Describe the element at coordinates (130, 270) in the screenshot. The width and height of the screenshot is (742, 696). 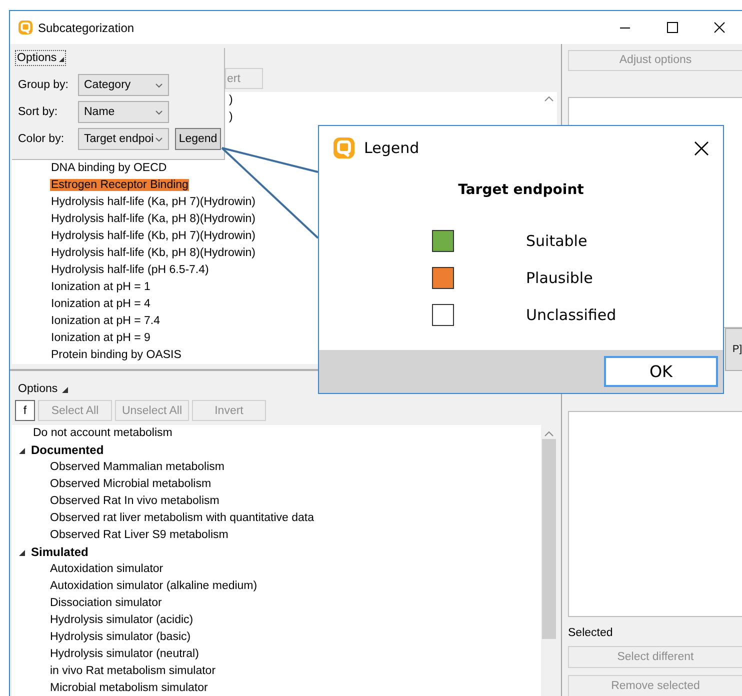
I see `list-item: Hydrolysis half-life (pH 6.5-7.4)` at that location.